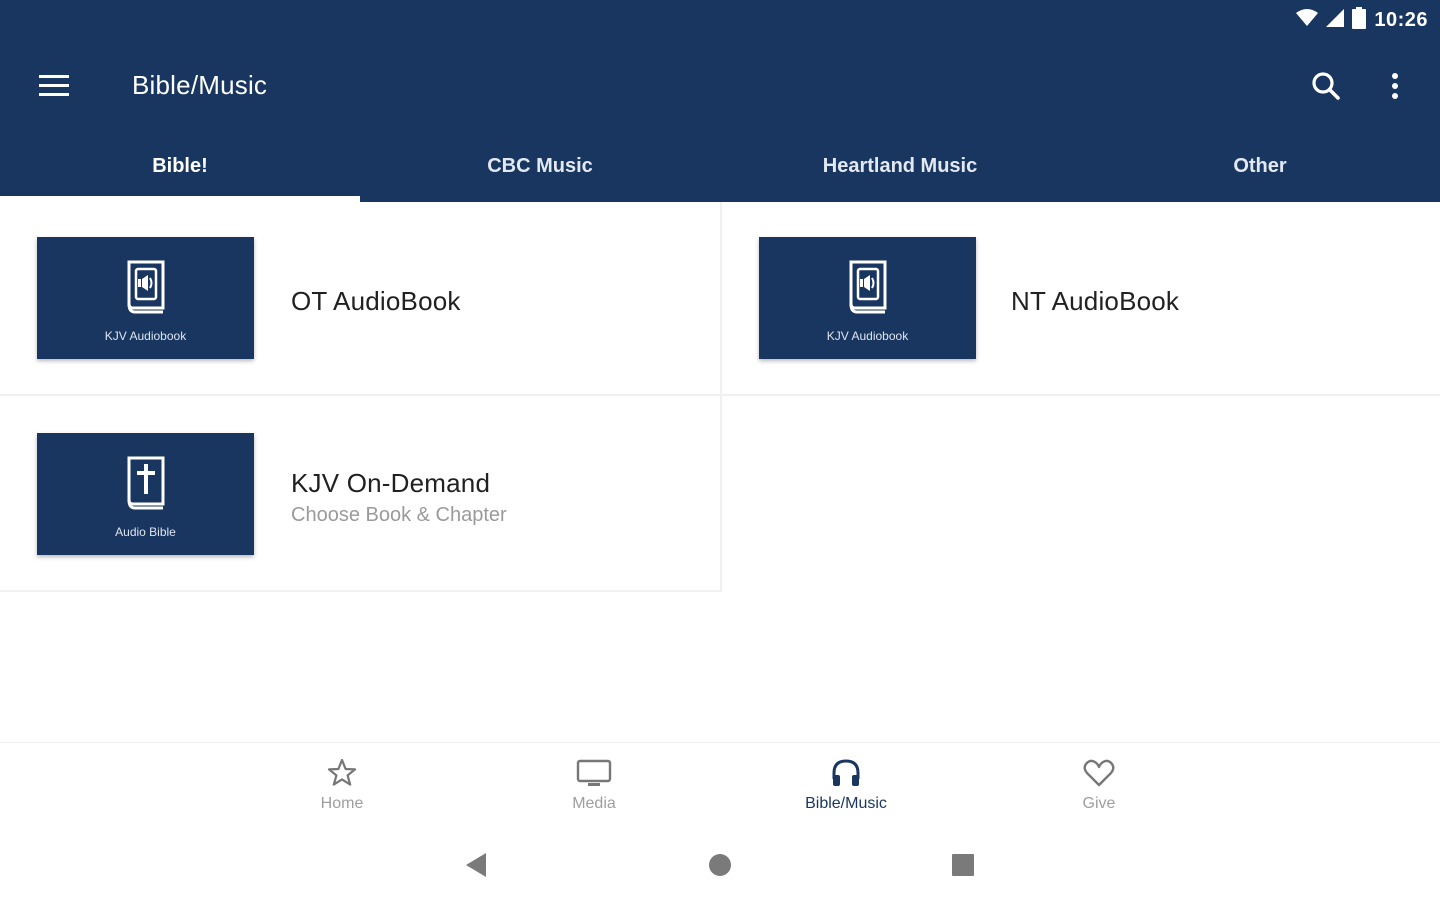 The width and height of the screenshot is (1440, 900). I want to click on system-navigation-bar, so click(720, 863).